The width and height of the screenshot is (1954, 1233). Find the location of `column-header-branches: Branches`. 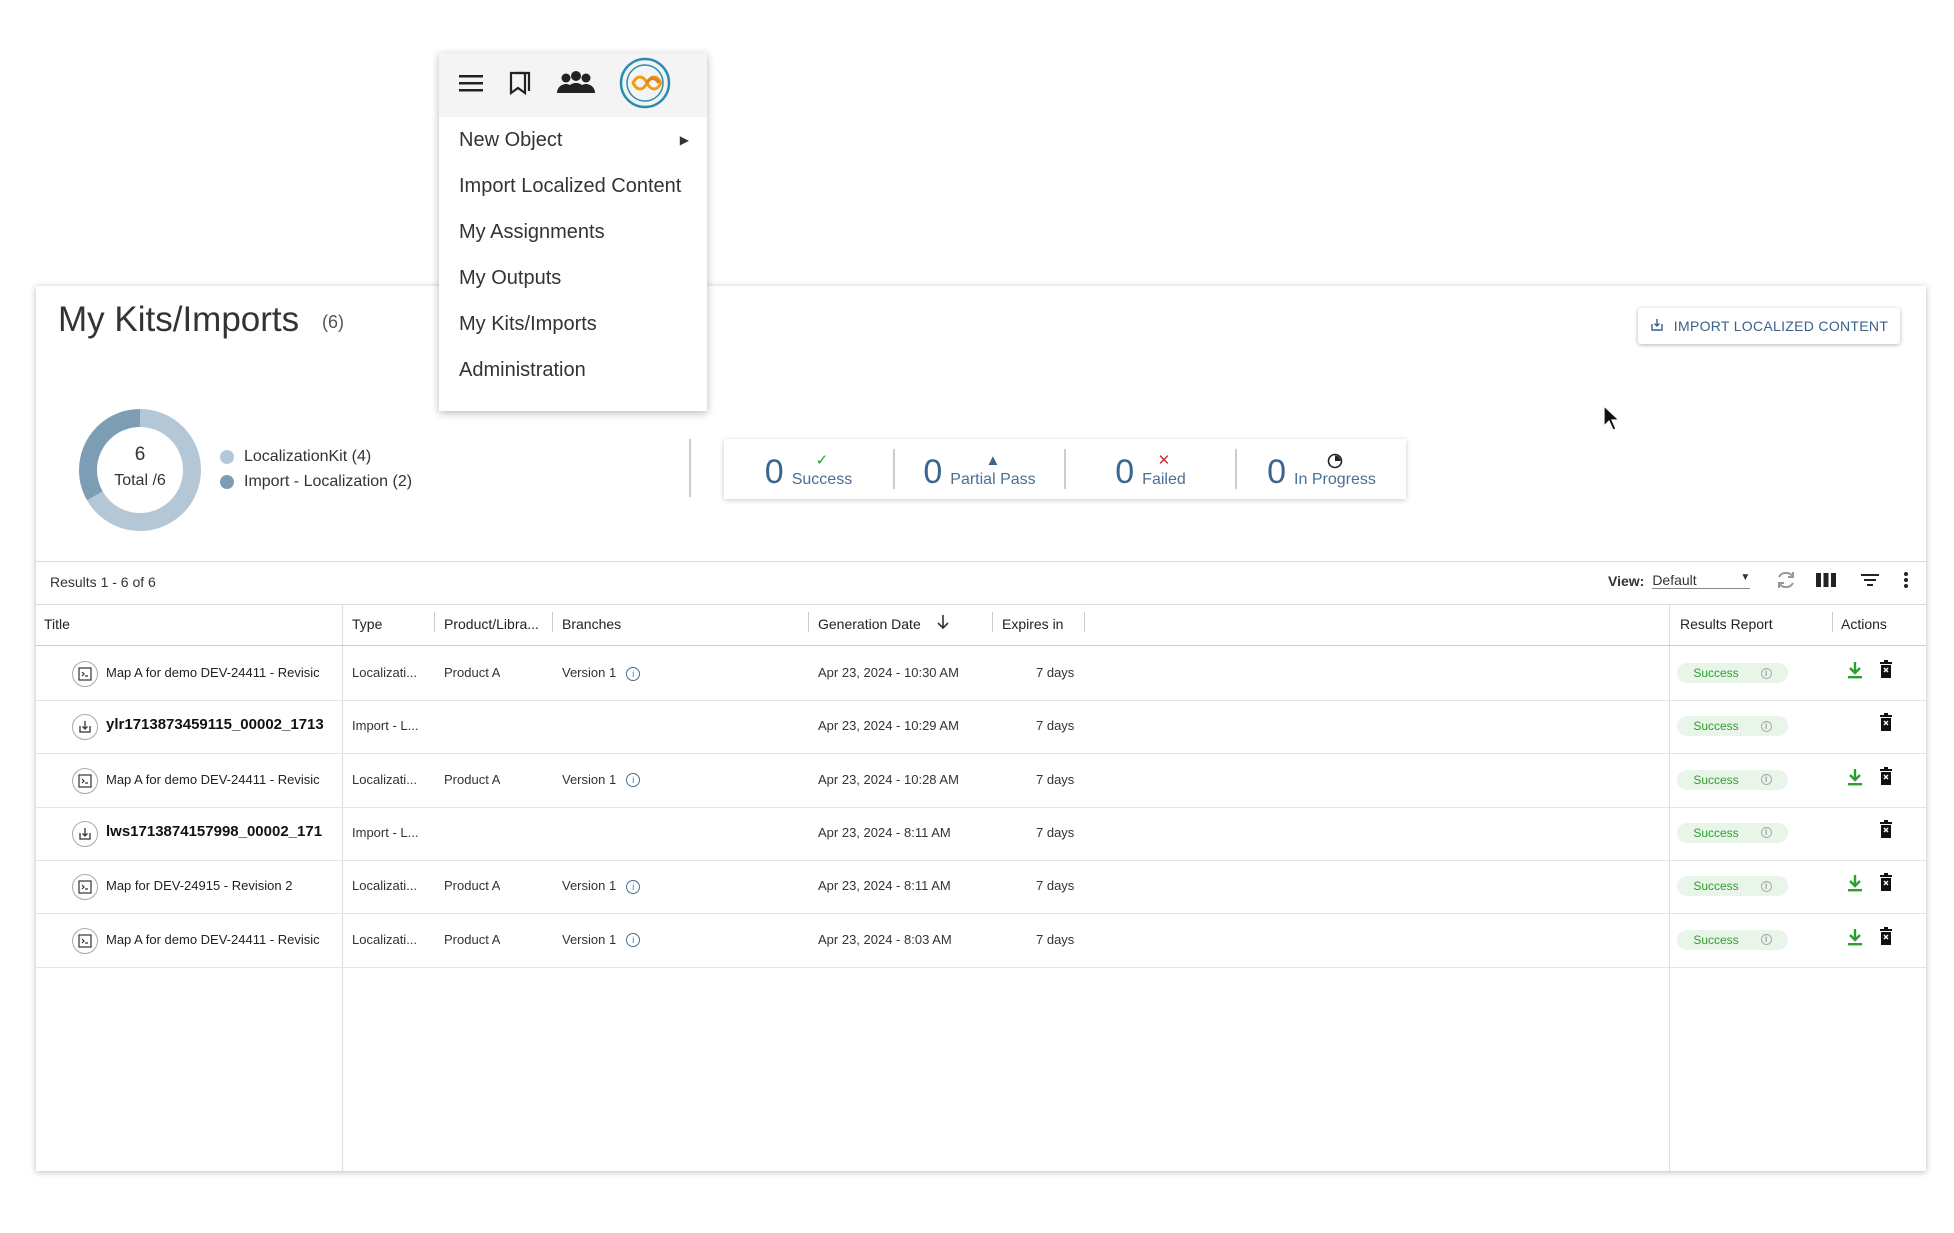

column-header-branches: Branches is located at coordinates (591, 624).